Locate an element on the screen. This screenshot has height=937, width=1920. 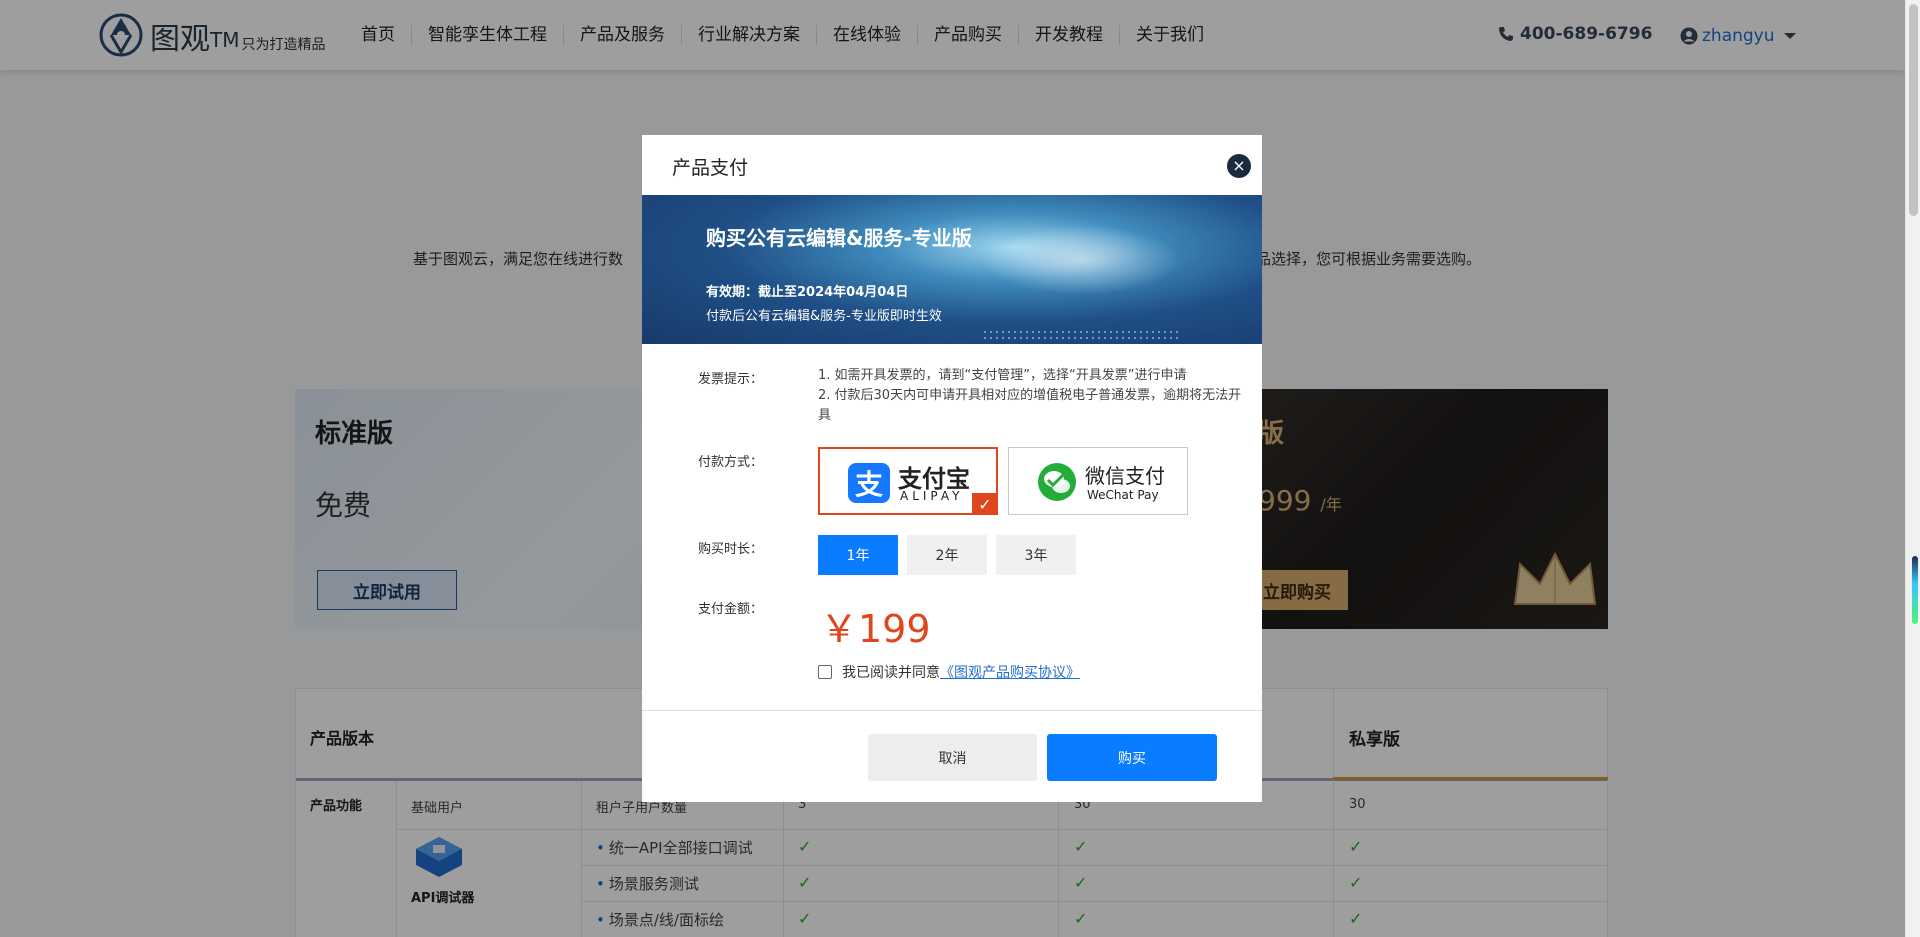
agreement-link: 《图观产品购买协议》 is located at coordinates (1010, 672).